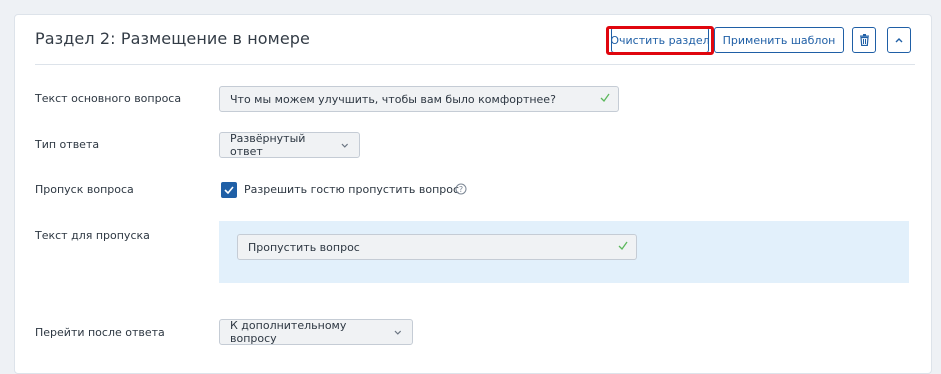 This screenshot has width=941, height=374. I want to click on apply-template-button: Применить шаблон, so click(779, 40).